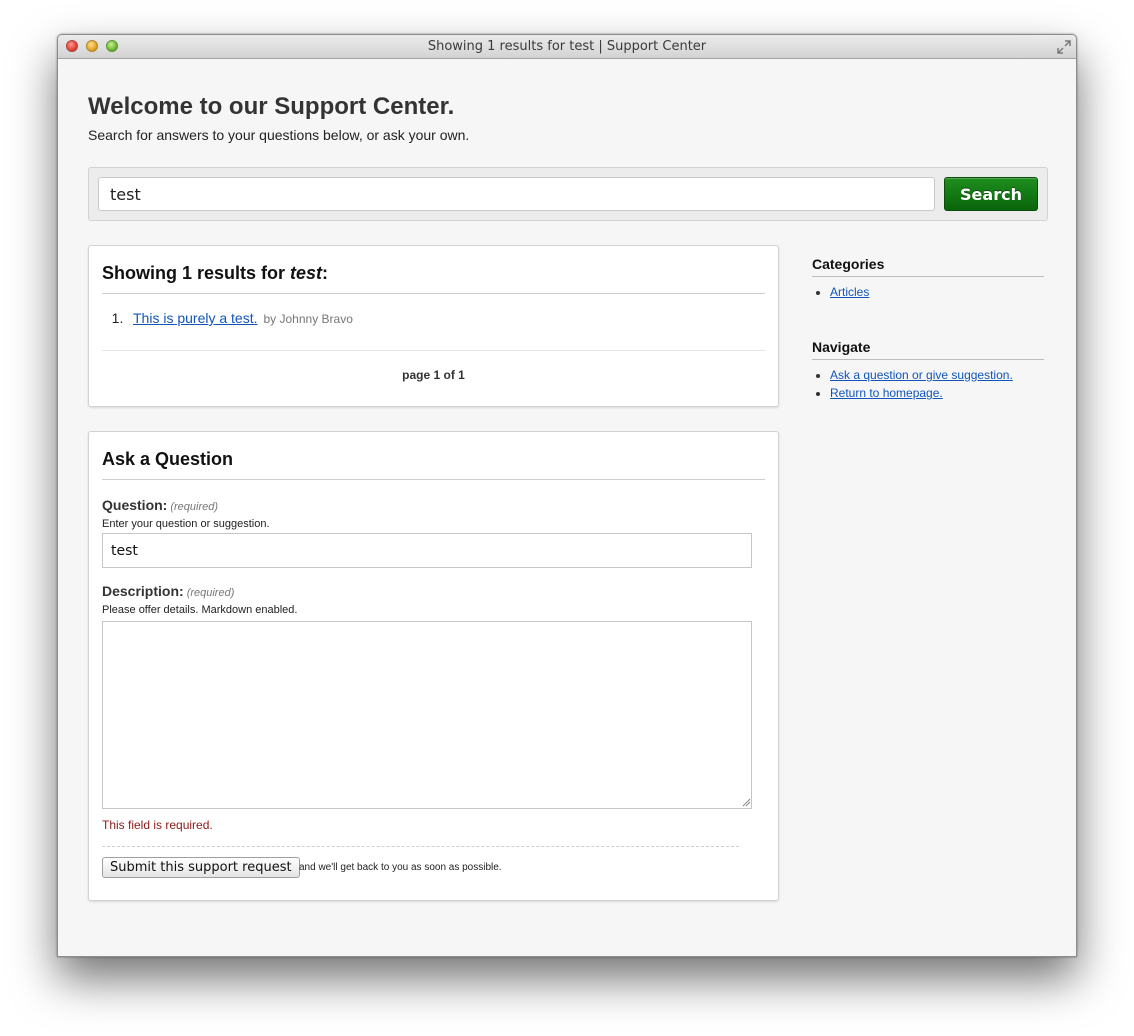  Describe the element at coordinates (991, 194) in the screenshot. I see `search-button: Search` at that location.